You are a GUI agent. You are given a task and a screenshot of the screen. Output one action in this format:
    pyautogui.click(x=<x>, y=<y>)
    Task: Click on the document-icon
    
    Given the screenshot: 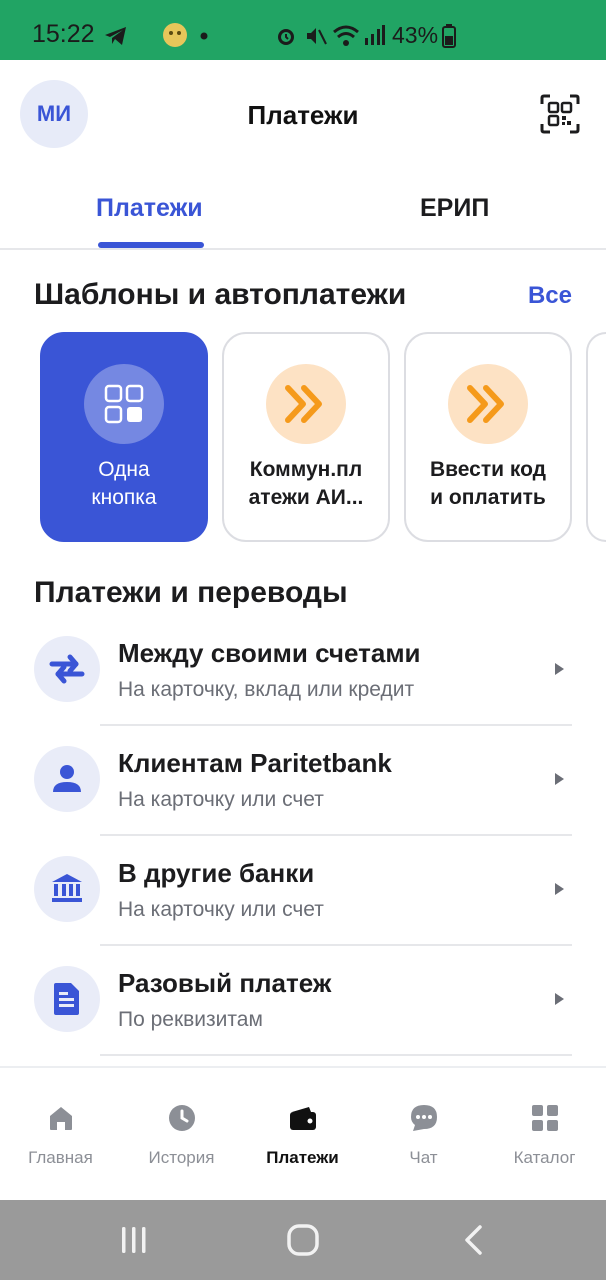 What is the action you would take?
    pyautogui.click(x=67, y=999)
    